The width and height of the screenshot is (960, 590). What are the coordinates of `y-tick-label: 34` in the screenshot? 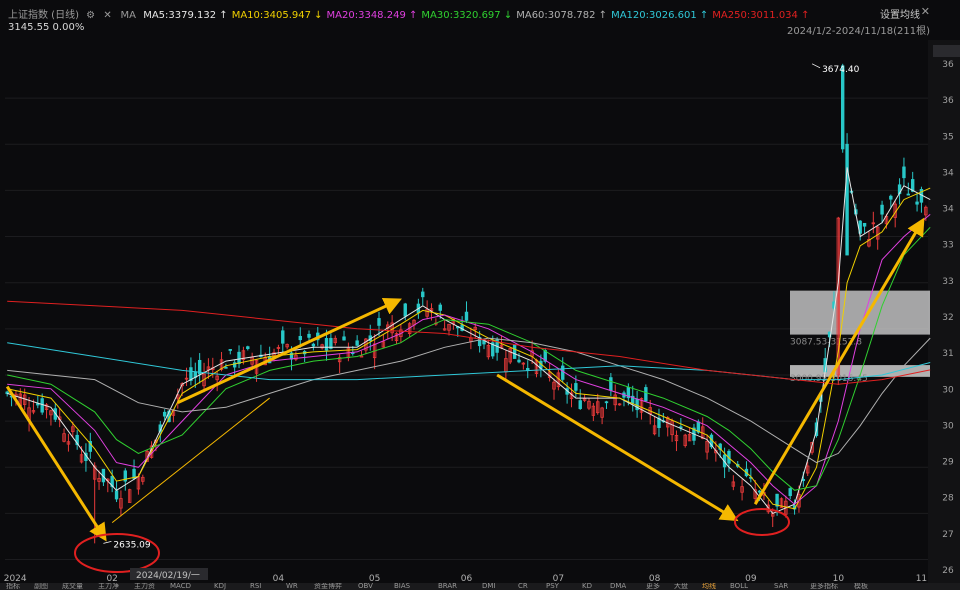 It's located at (948, 210).